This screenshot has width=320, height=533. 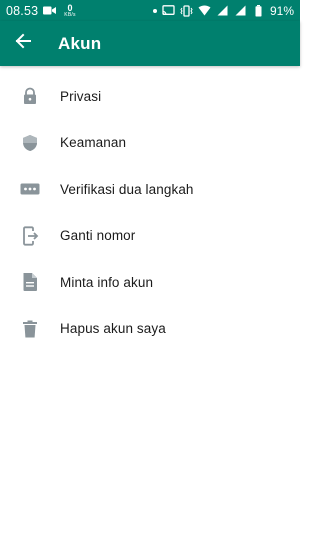 What do you see at coordinates (107, 282) in the screenshot?
I see `menu-item-label: Minta info akun` at bounding box center [107, 282].